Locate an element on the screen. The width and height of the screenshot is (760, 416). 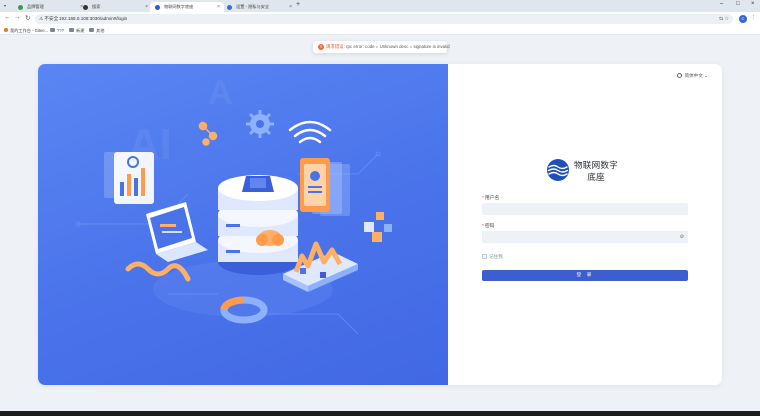
username-input is located at coordinates (585, 209).